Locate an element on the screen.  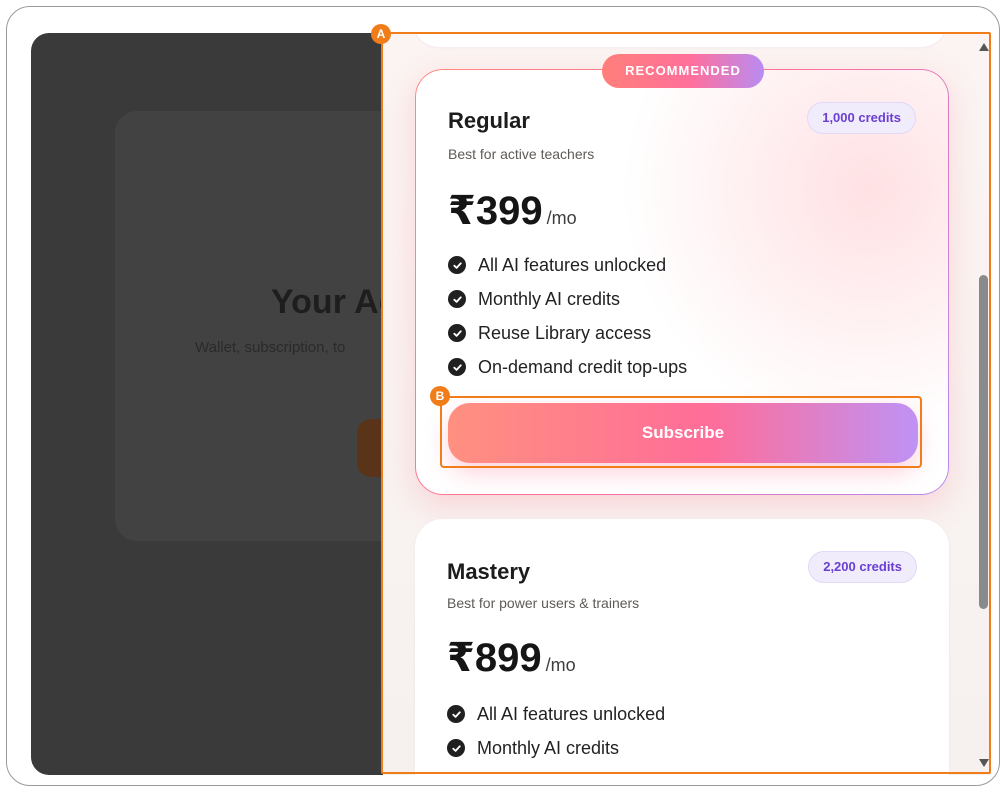
plan-price: ₹399/mo is located at coordinates (512, 211).